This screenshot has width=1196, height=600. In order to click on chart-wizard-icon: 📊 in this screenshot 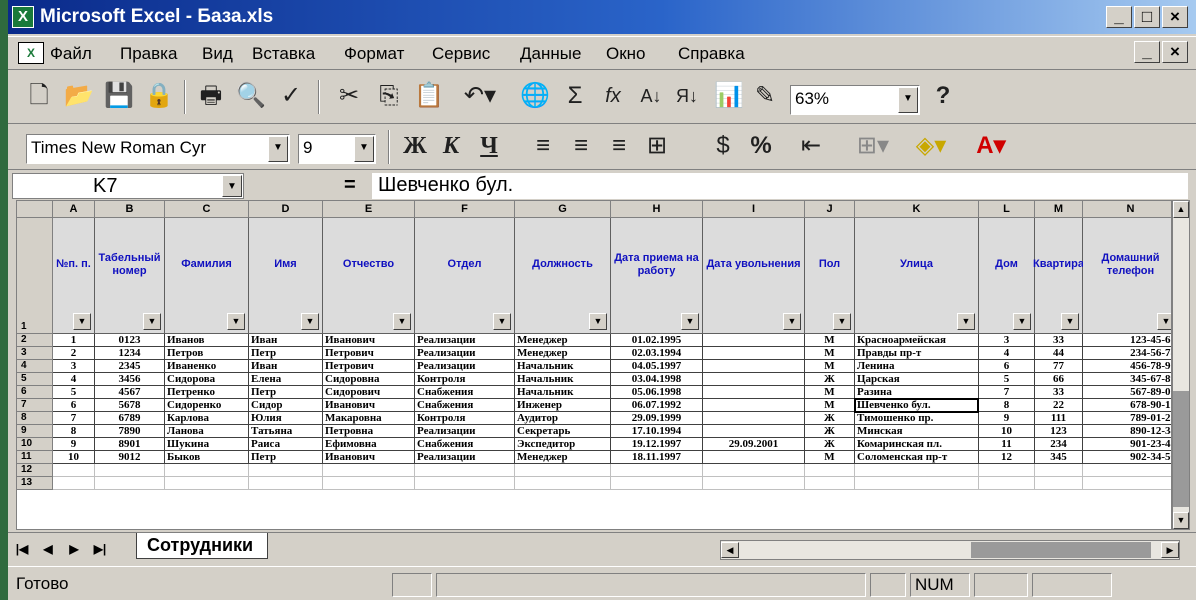, I will do `click(729, 96)`.